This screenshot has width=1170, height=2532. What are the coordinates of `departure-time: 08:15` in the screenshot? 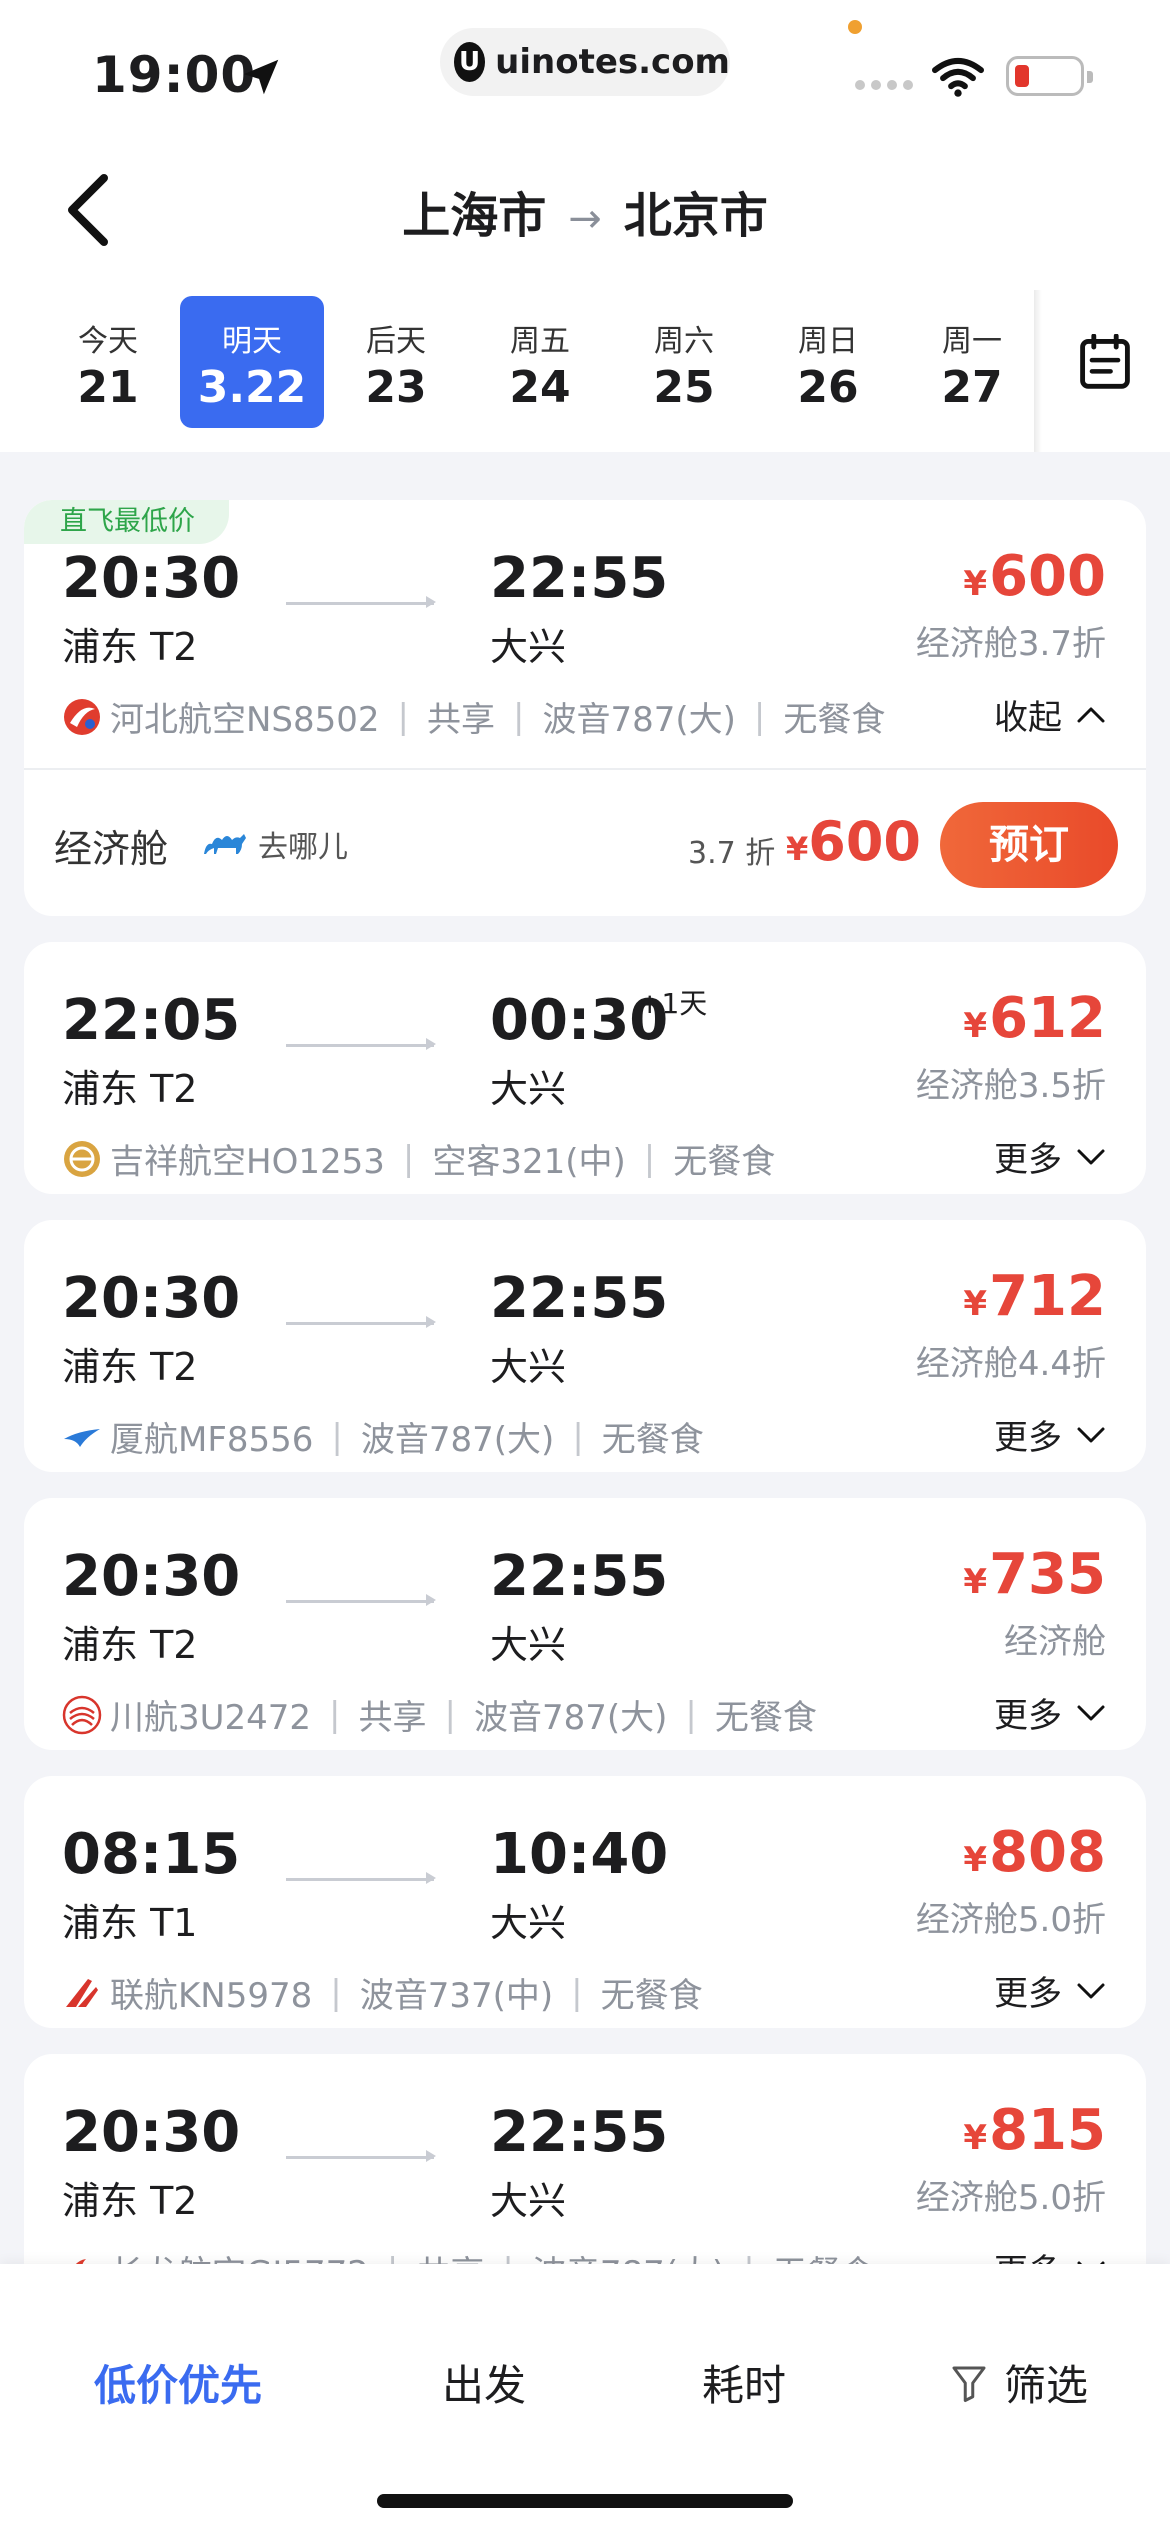 It's located at (151, 1854).